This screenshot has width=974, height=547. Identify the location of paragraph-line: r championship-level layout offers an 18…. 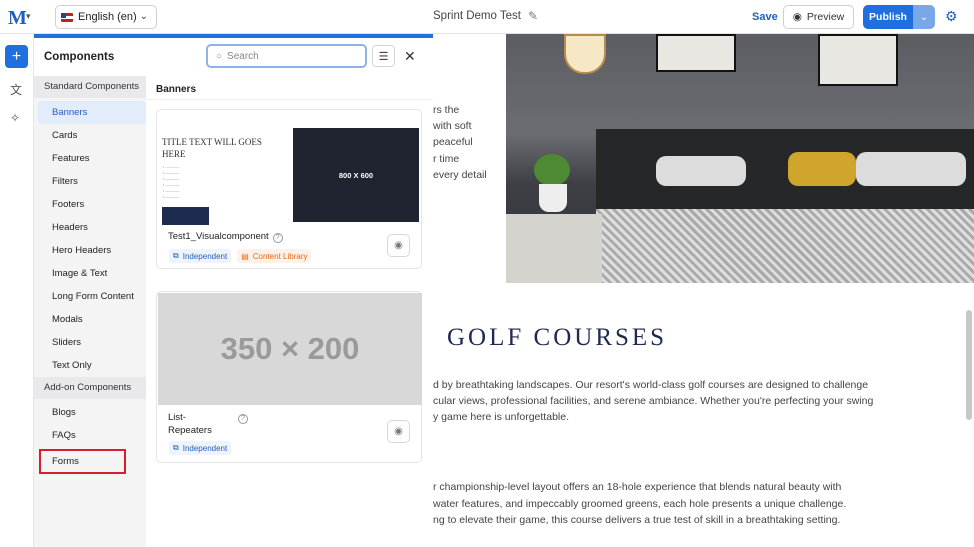
(637, 487).